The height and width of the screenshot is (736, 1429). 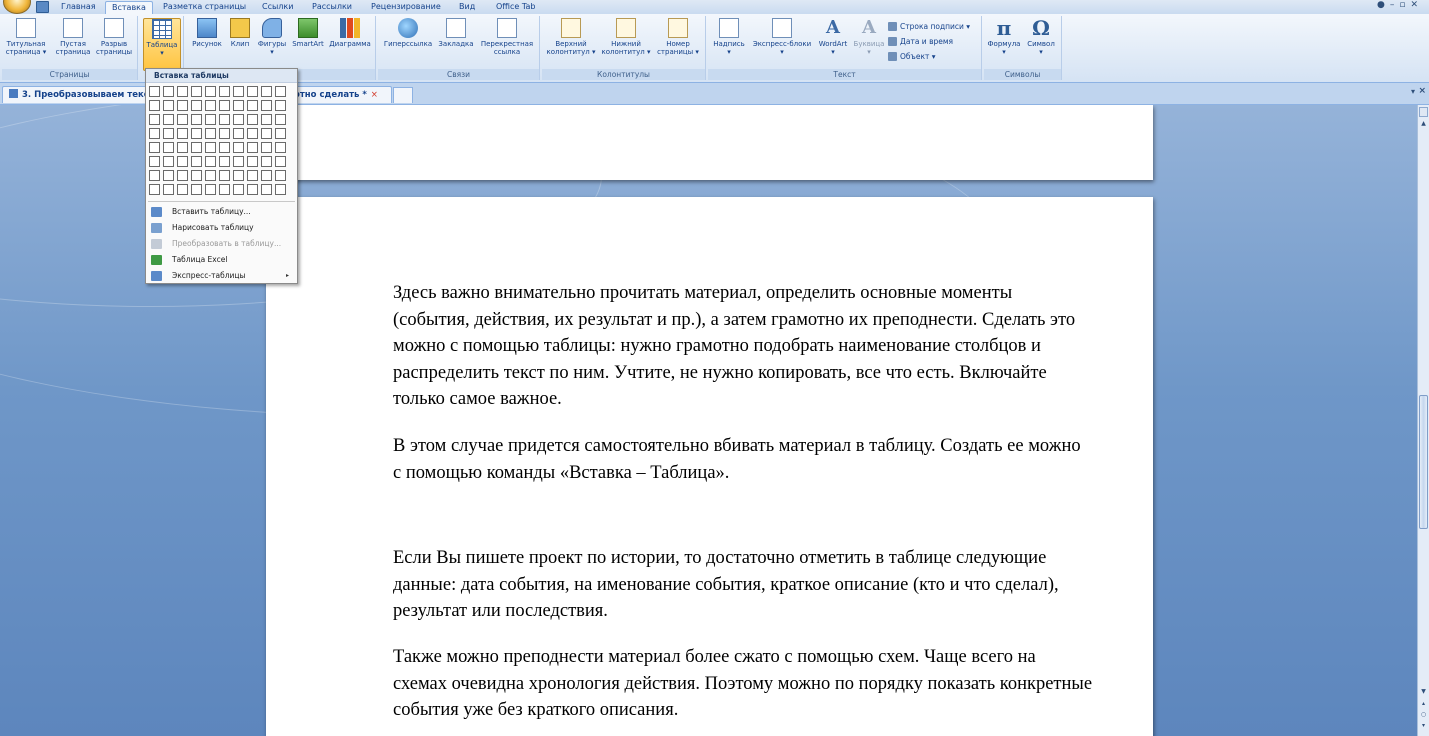 What do you see at coordinates (162, 44) in the screenshot?
I see `table-button: Таблица ▾` at bounding box center [162, 44].